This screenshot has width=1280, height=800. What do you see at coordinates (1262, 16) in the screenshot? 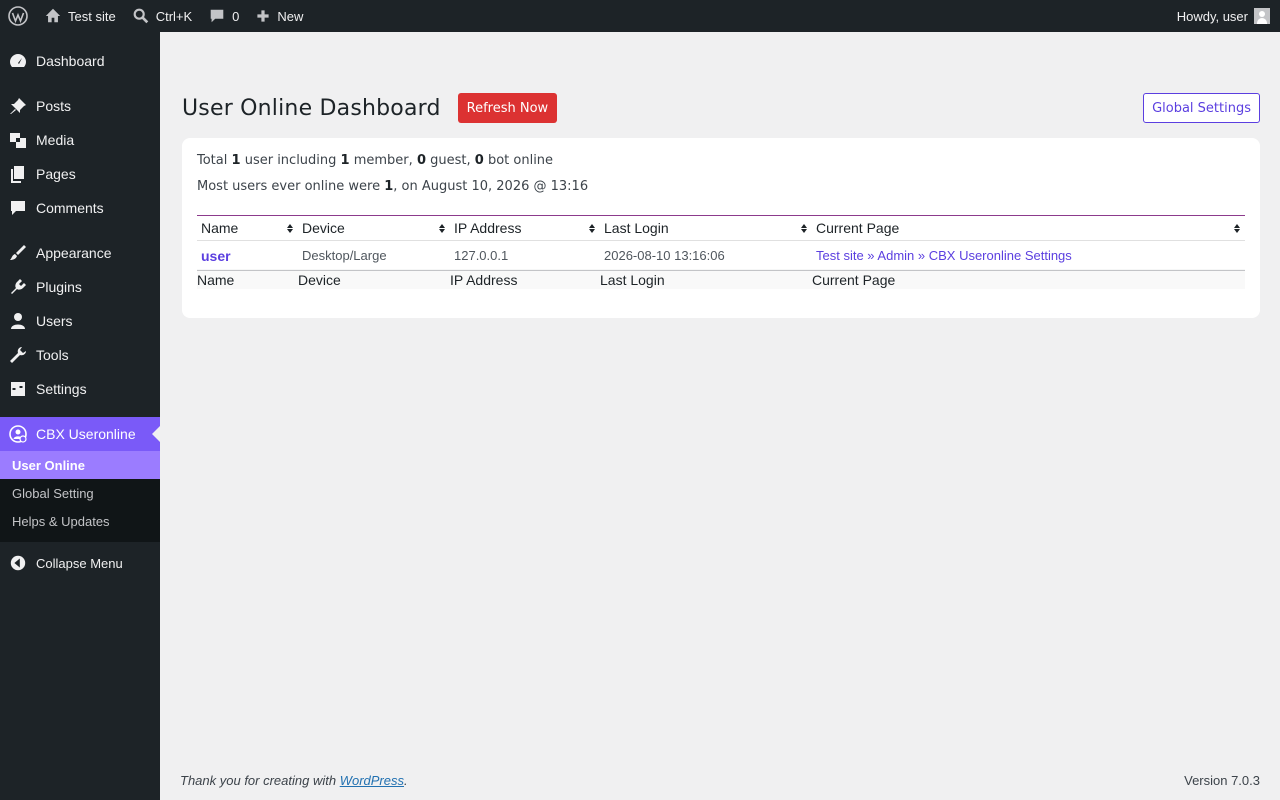
I see `avatar` at bounding box center [1262, 16].